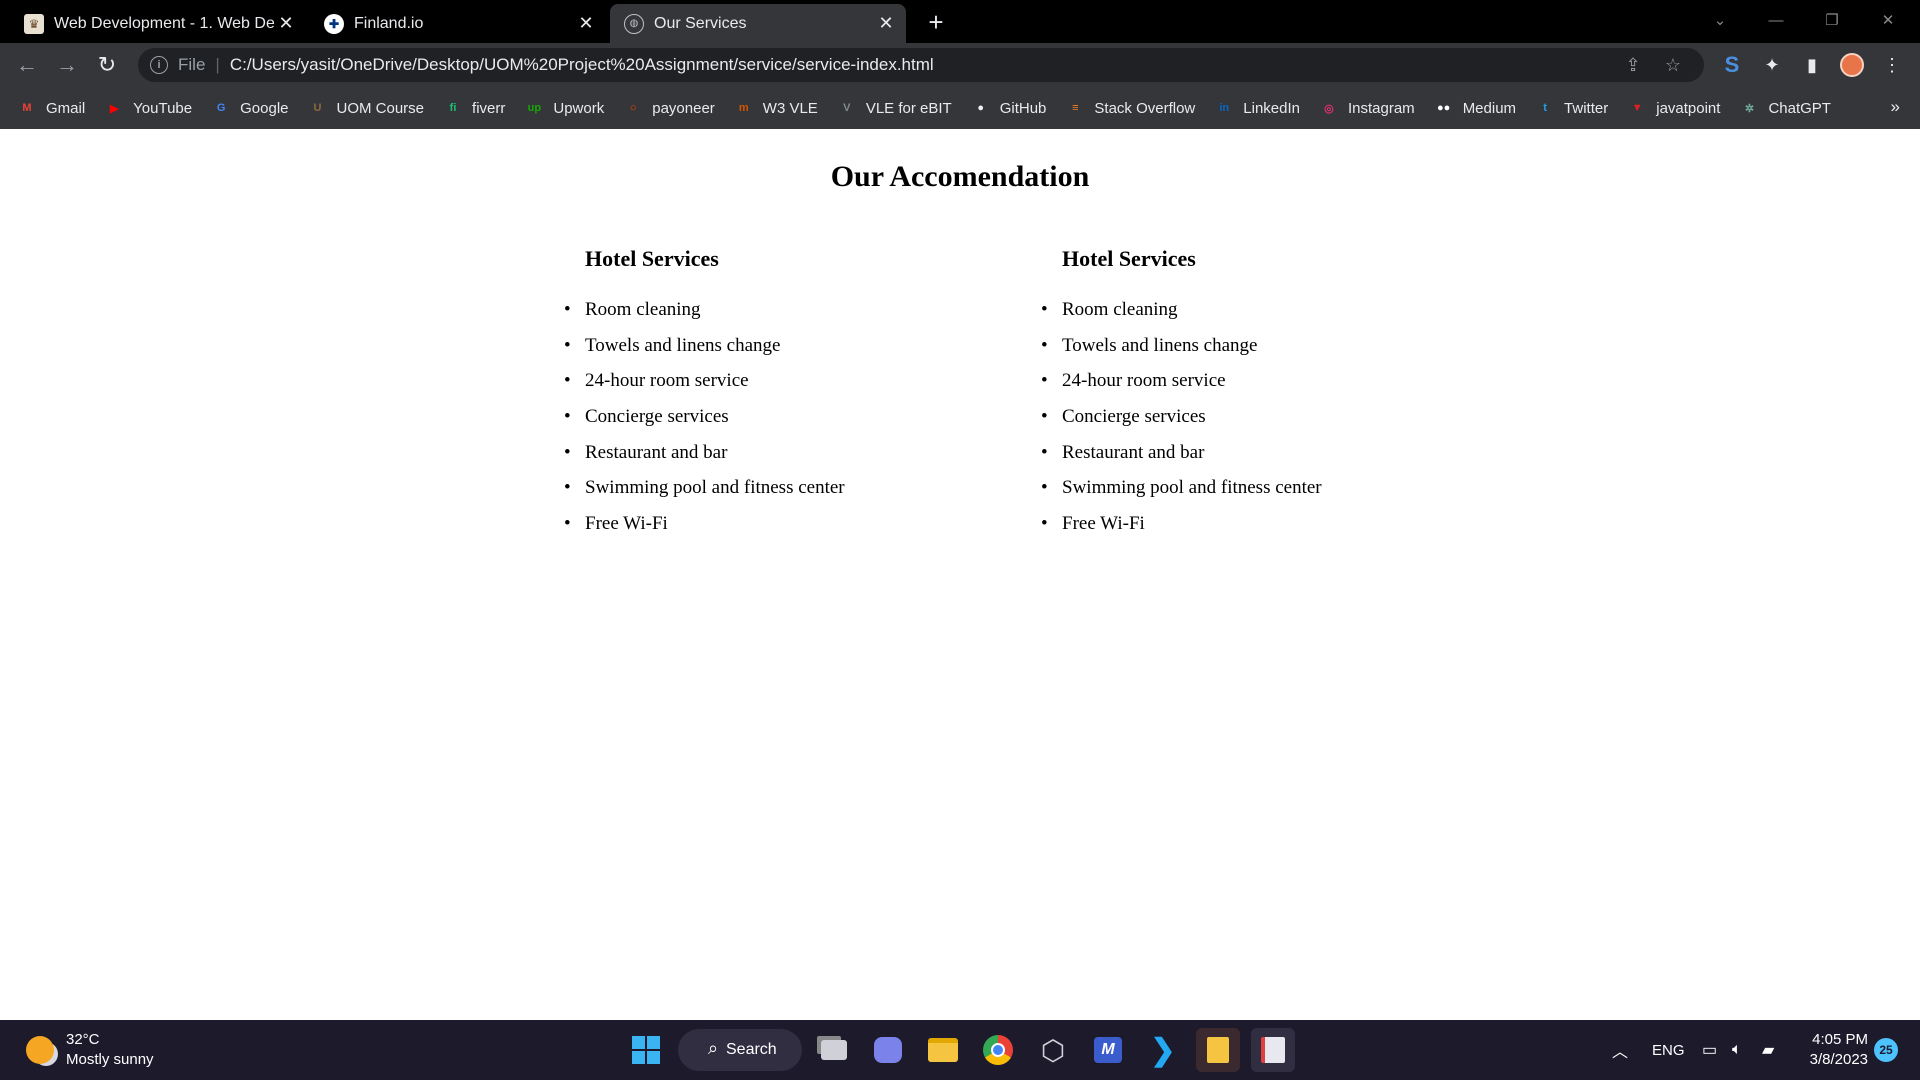 This screenshot has height=1080, width=1920. I want to click on list-item: Towels and linens change, so click(1181, 353).